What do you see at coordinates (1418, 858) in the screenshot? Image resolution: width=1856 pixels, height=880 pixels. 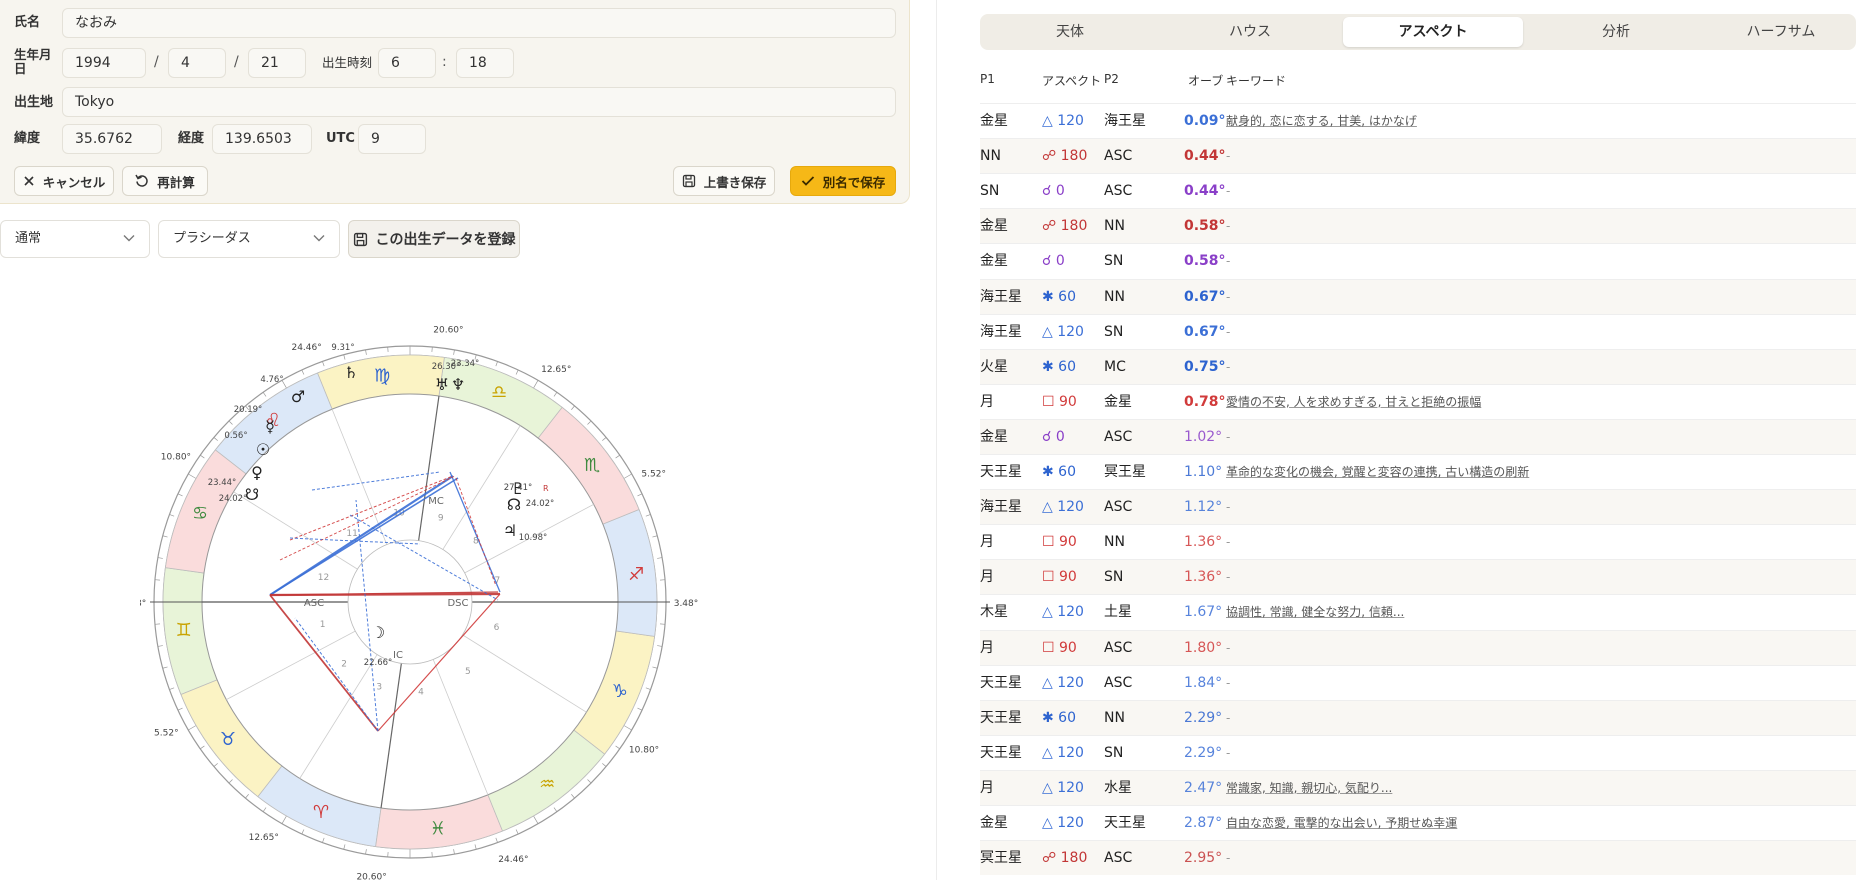 I see `table-row: 冥王星 ☍ 180 ASC 2.95° -` at bounding box center [1418, 858].